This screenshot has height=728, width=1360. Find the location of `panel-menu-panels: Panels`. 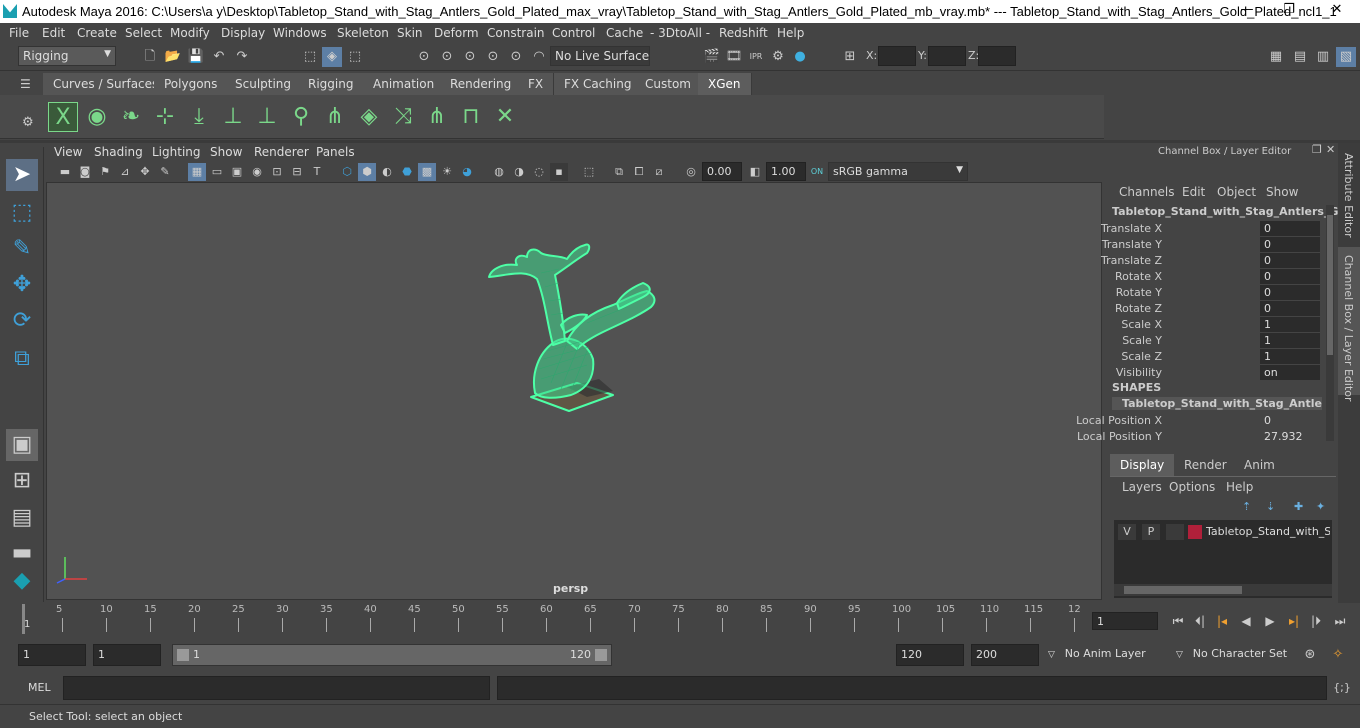

panel-menu-panels: Panels is located at coordinates (335, 152).